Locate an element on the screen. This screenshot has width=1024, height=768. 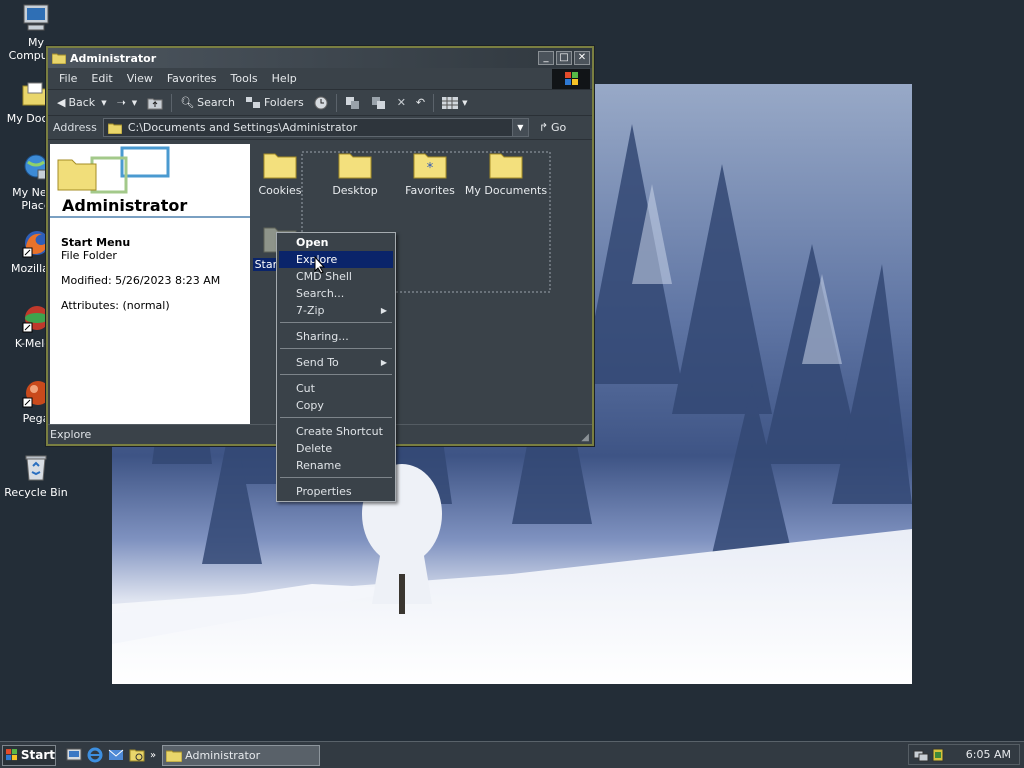
taskbar-button-administrator: Administrator is located at coordinates (241, 755).